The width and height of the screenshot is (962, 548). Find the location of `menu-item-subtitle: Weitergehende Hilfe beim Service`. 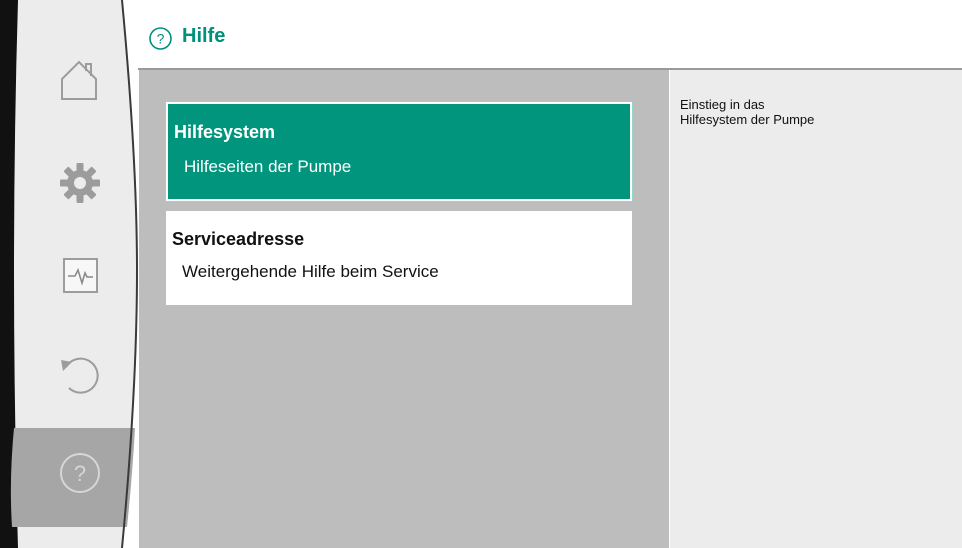

menu-item-subtitle: Weitergehende Hilfe beim Service is located at coordinates (310, 271).